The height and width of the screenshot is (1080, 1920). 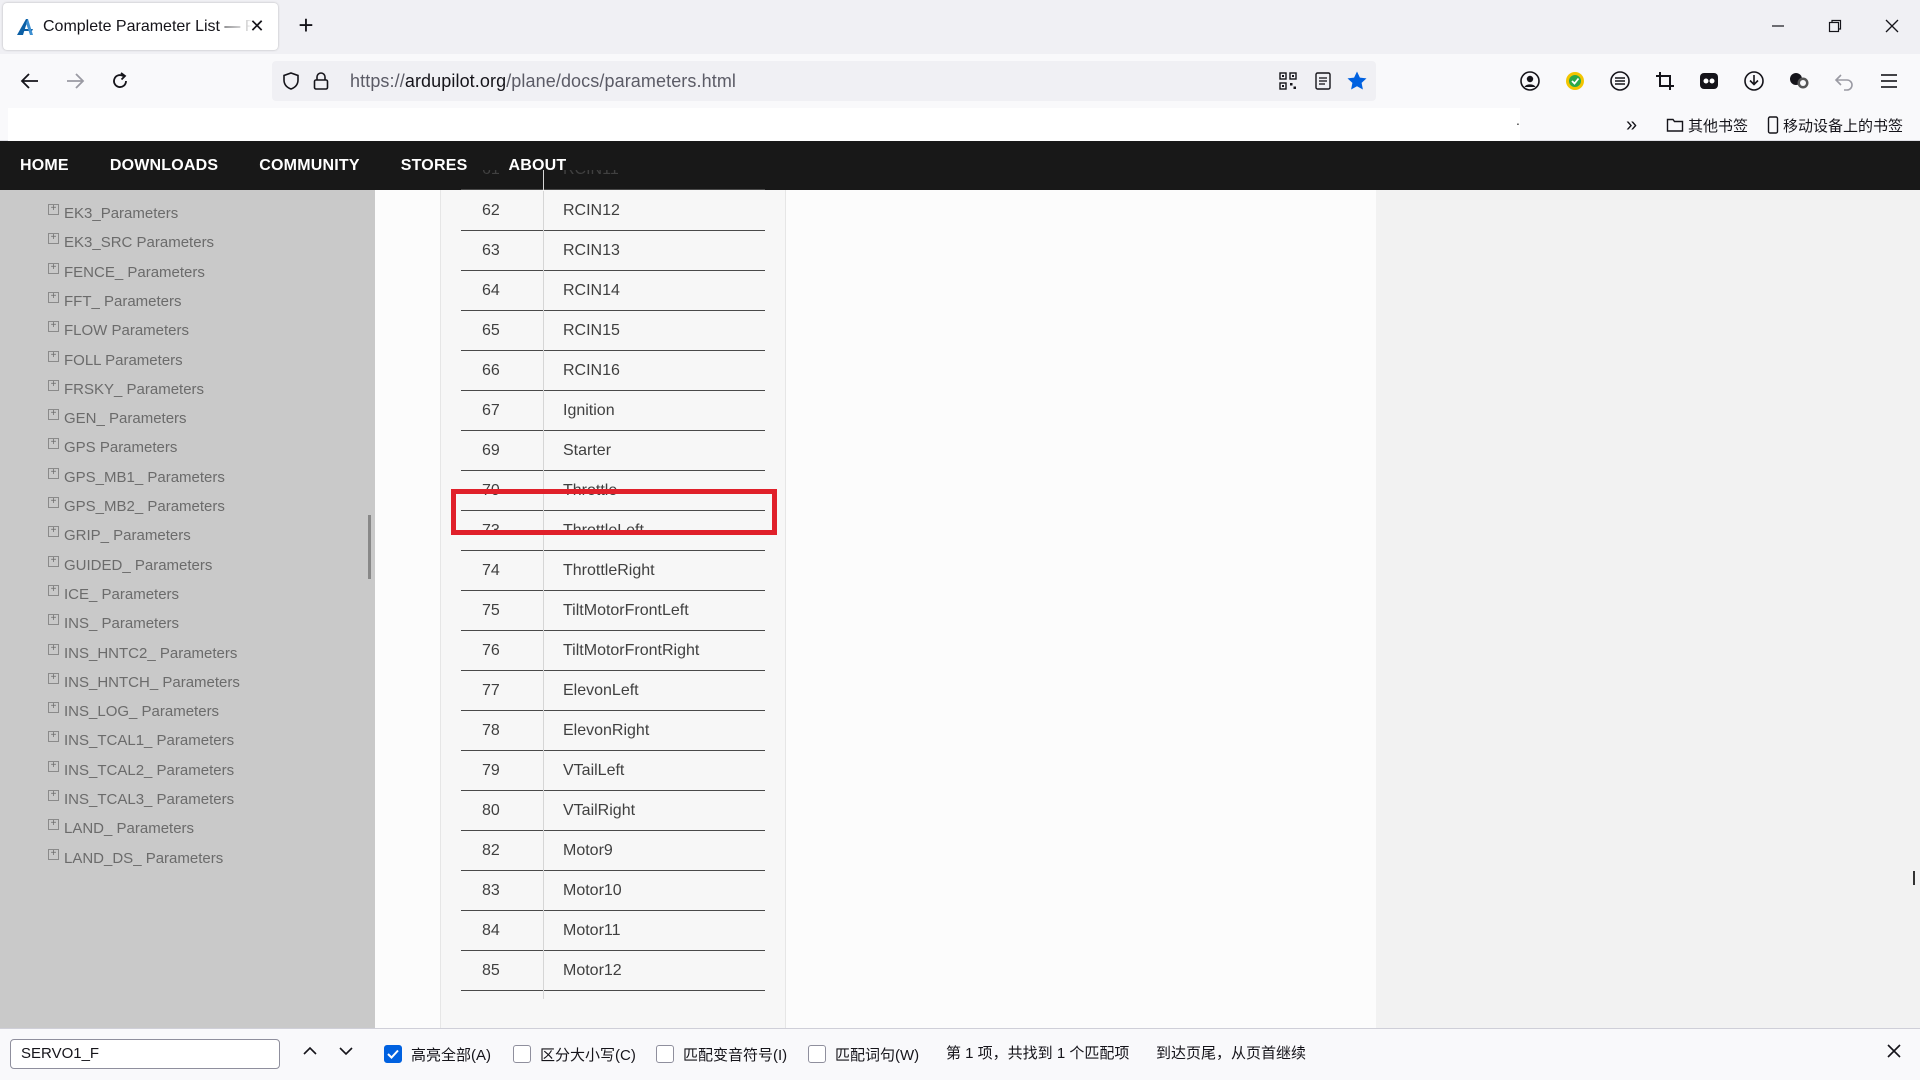 I want to click on nav-downloads: DOWNLOADS, so click(x=164, y=166).